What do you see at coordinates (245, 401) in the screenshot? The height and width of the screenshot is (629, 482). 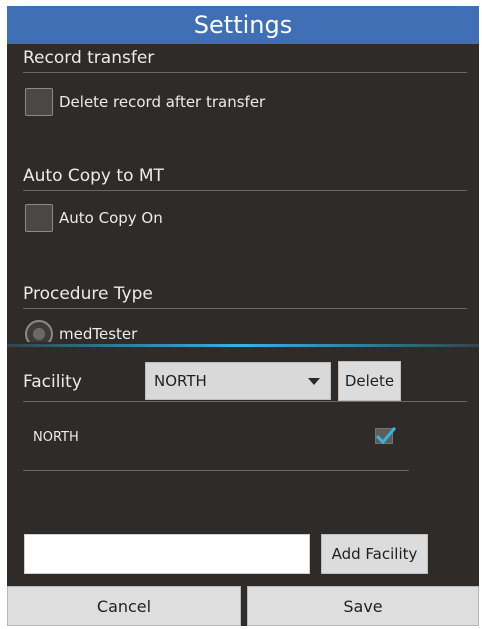 I see `facility-divider` at bounding box center [245, 401].